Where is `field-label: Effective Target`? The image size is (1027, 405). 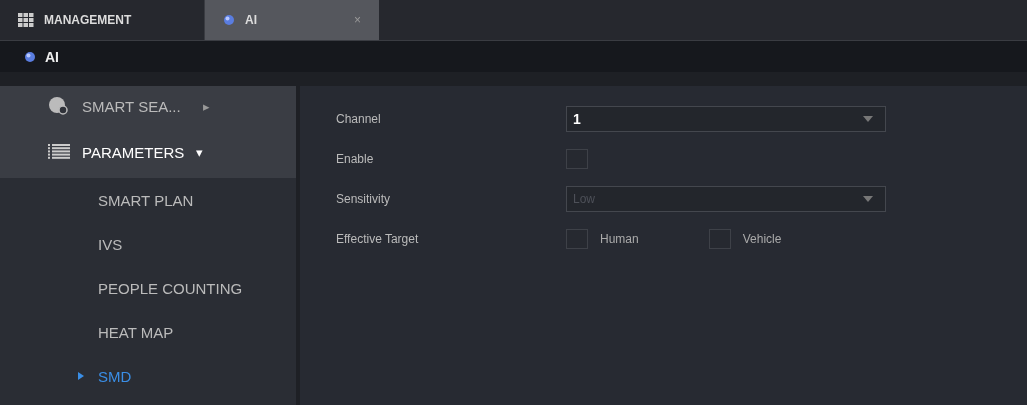
field-label: Effective Target is located at coordinates (378, 239).